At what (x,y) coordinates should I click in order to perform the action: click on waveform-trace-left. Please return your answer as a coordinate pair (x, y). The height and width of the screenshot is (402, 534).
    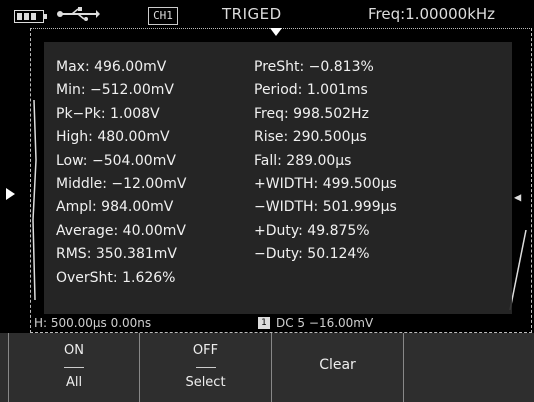
    Looking at the image, I should click on (34, 200).